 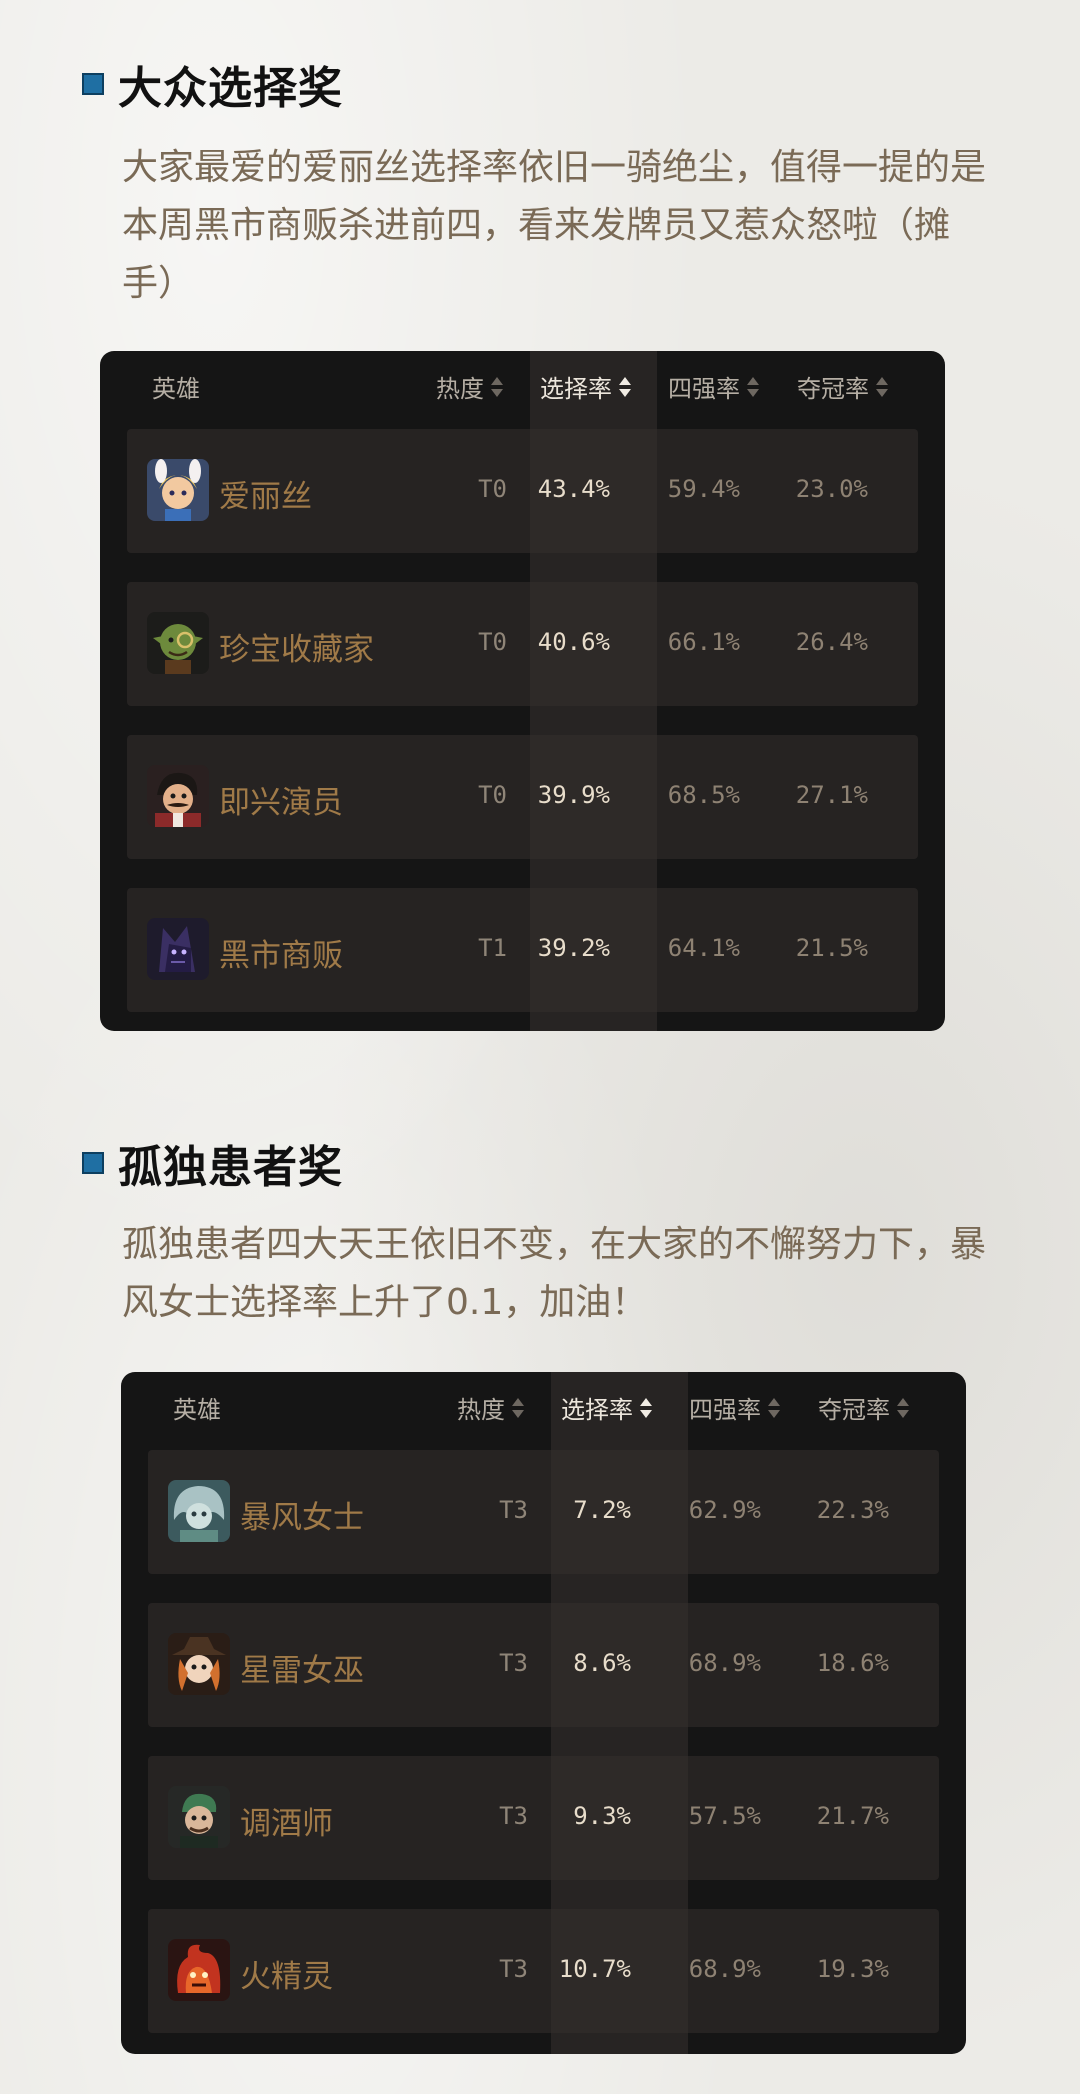 What do you see at coordinates (573, 489) in the screenshot?
I see `pick-rate: 43.4%` at bounding box center [573, 489].